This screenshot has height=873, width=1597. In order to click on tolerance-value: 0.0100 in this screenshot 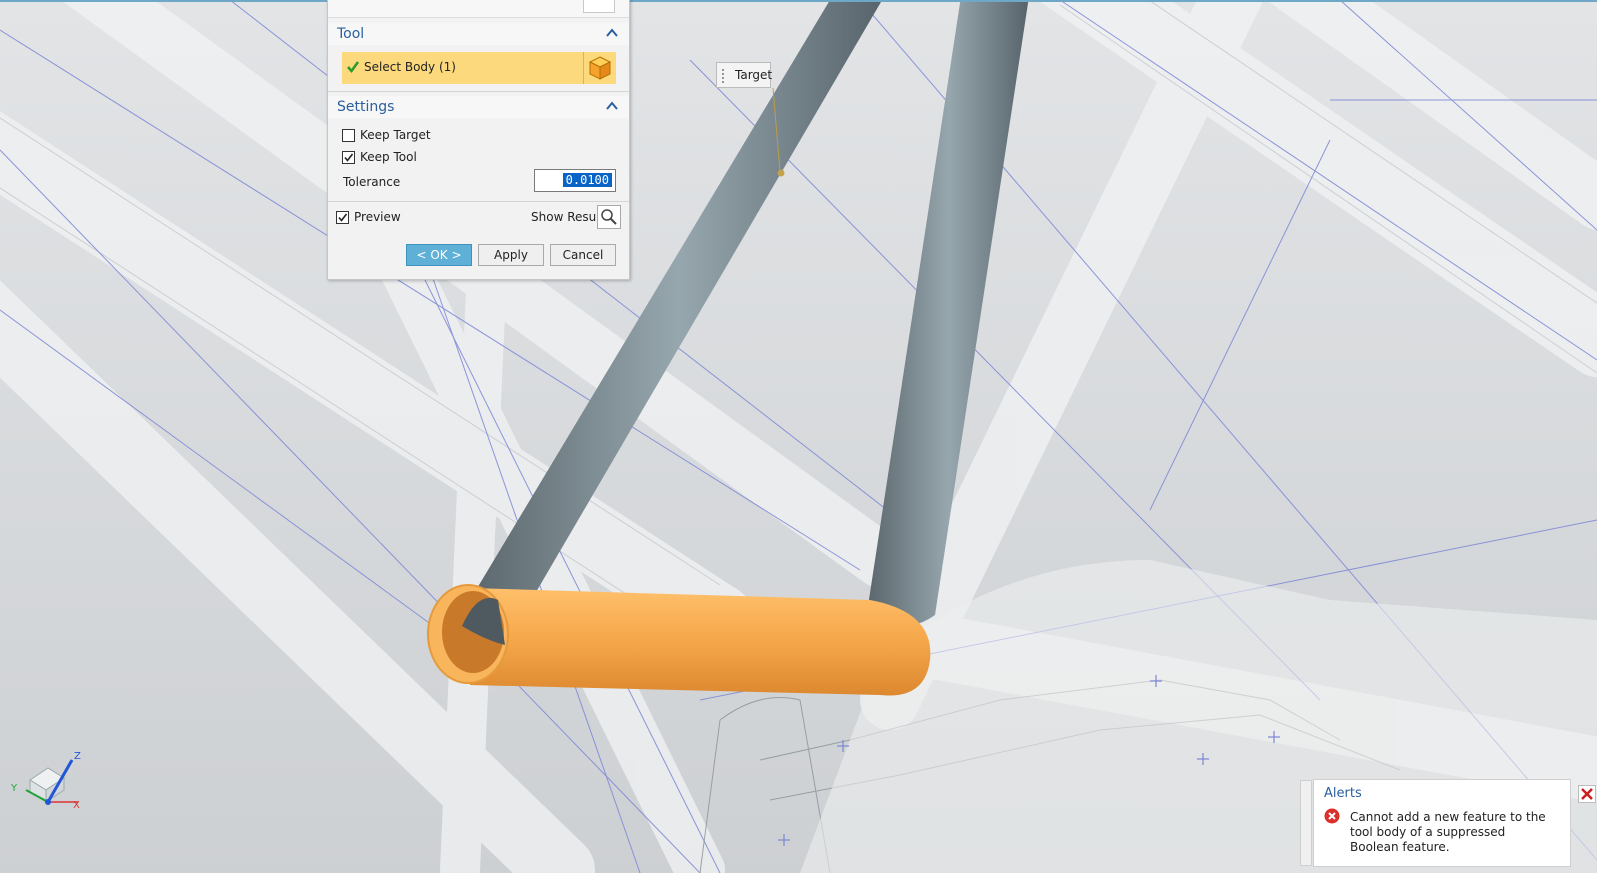, I will do `click(587, 180)`.